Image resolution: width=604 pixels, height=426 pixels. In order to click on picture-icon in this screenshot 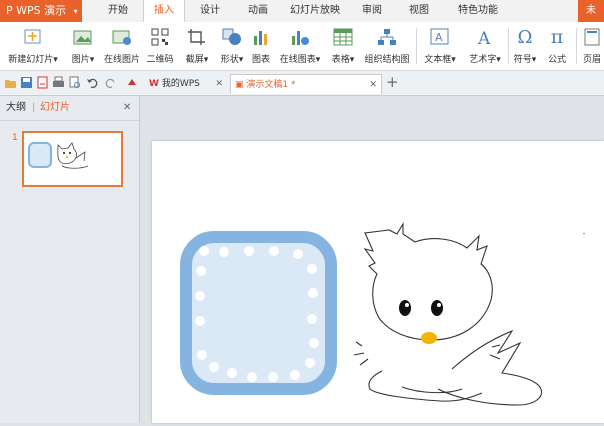, I will do `click(83, 37)`.